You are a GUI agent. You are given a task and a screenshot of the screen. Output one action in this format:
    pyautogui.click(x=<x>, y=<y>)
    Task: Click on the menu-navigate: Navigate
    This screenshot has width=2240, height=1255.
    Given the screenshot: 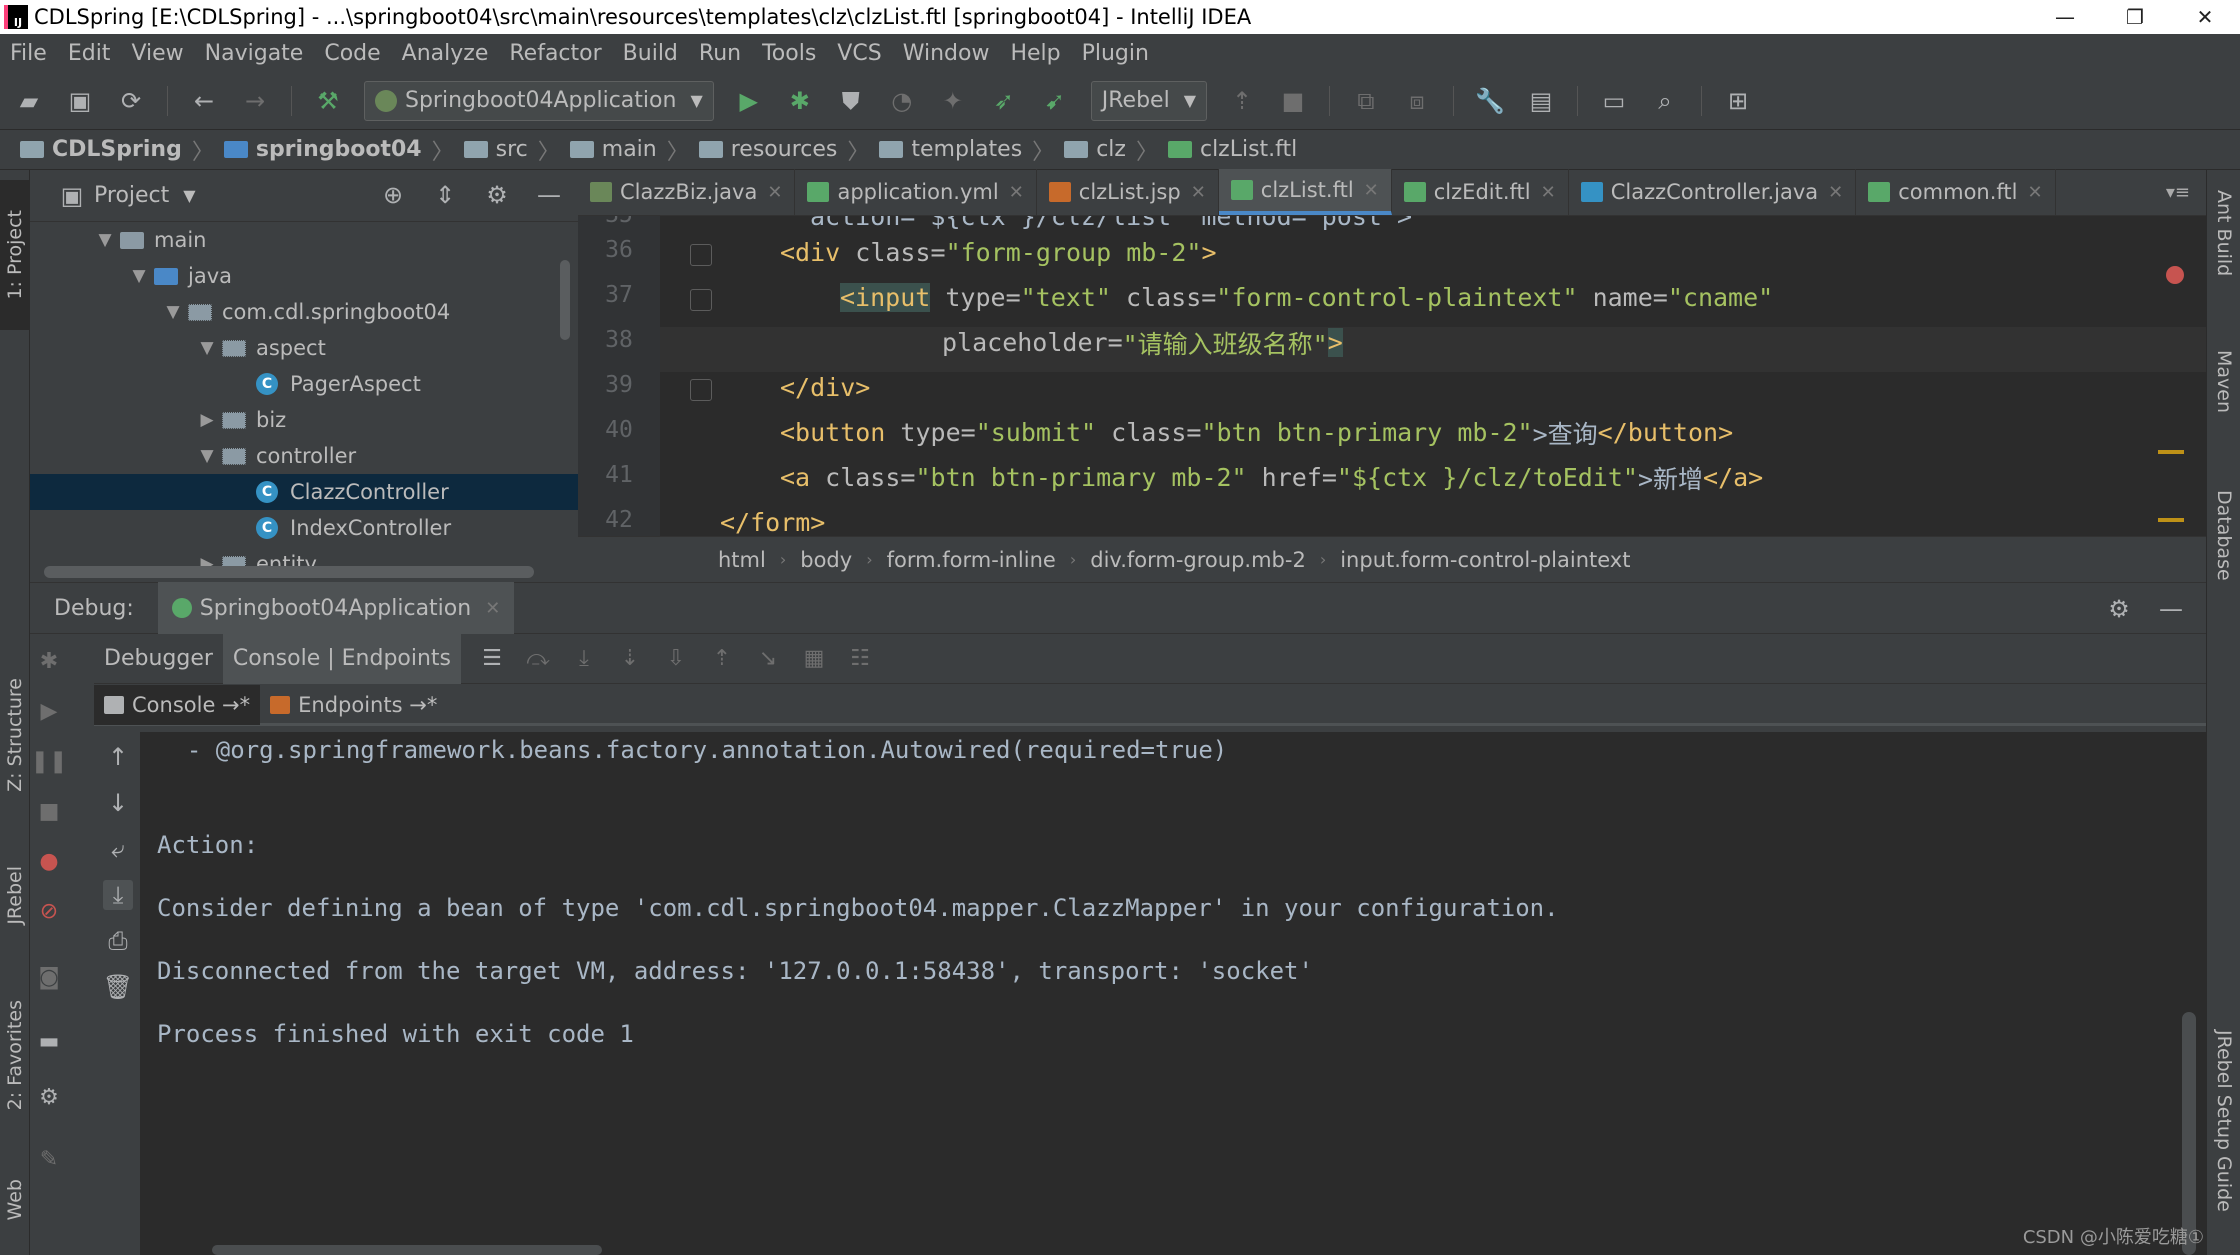 What is the action you would take?
    pyautogui.click(x=254, y=53)
    